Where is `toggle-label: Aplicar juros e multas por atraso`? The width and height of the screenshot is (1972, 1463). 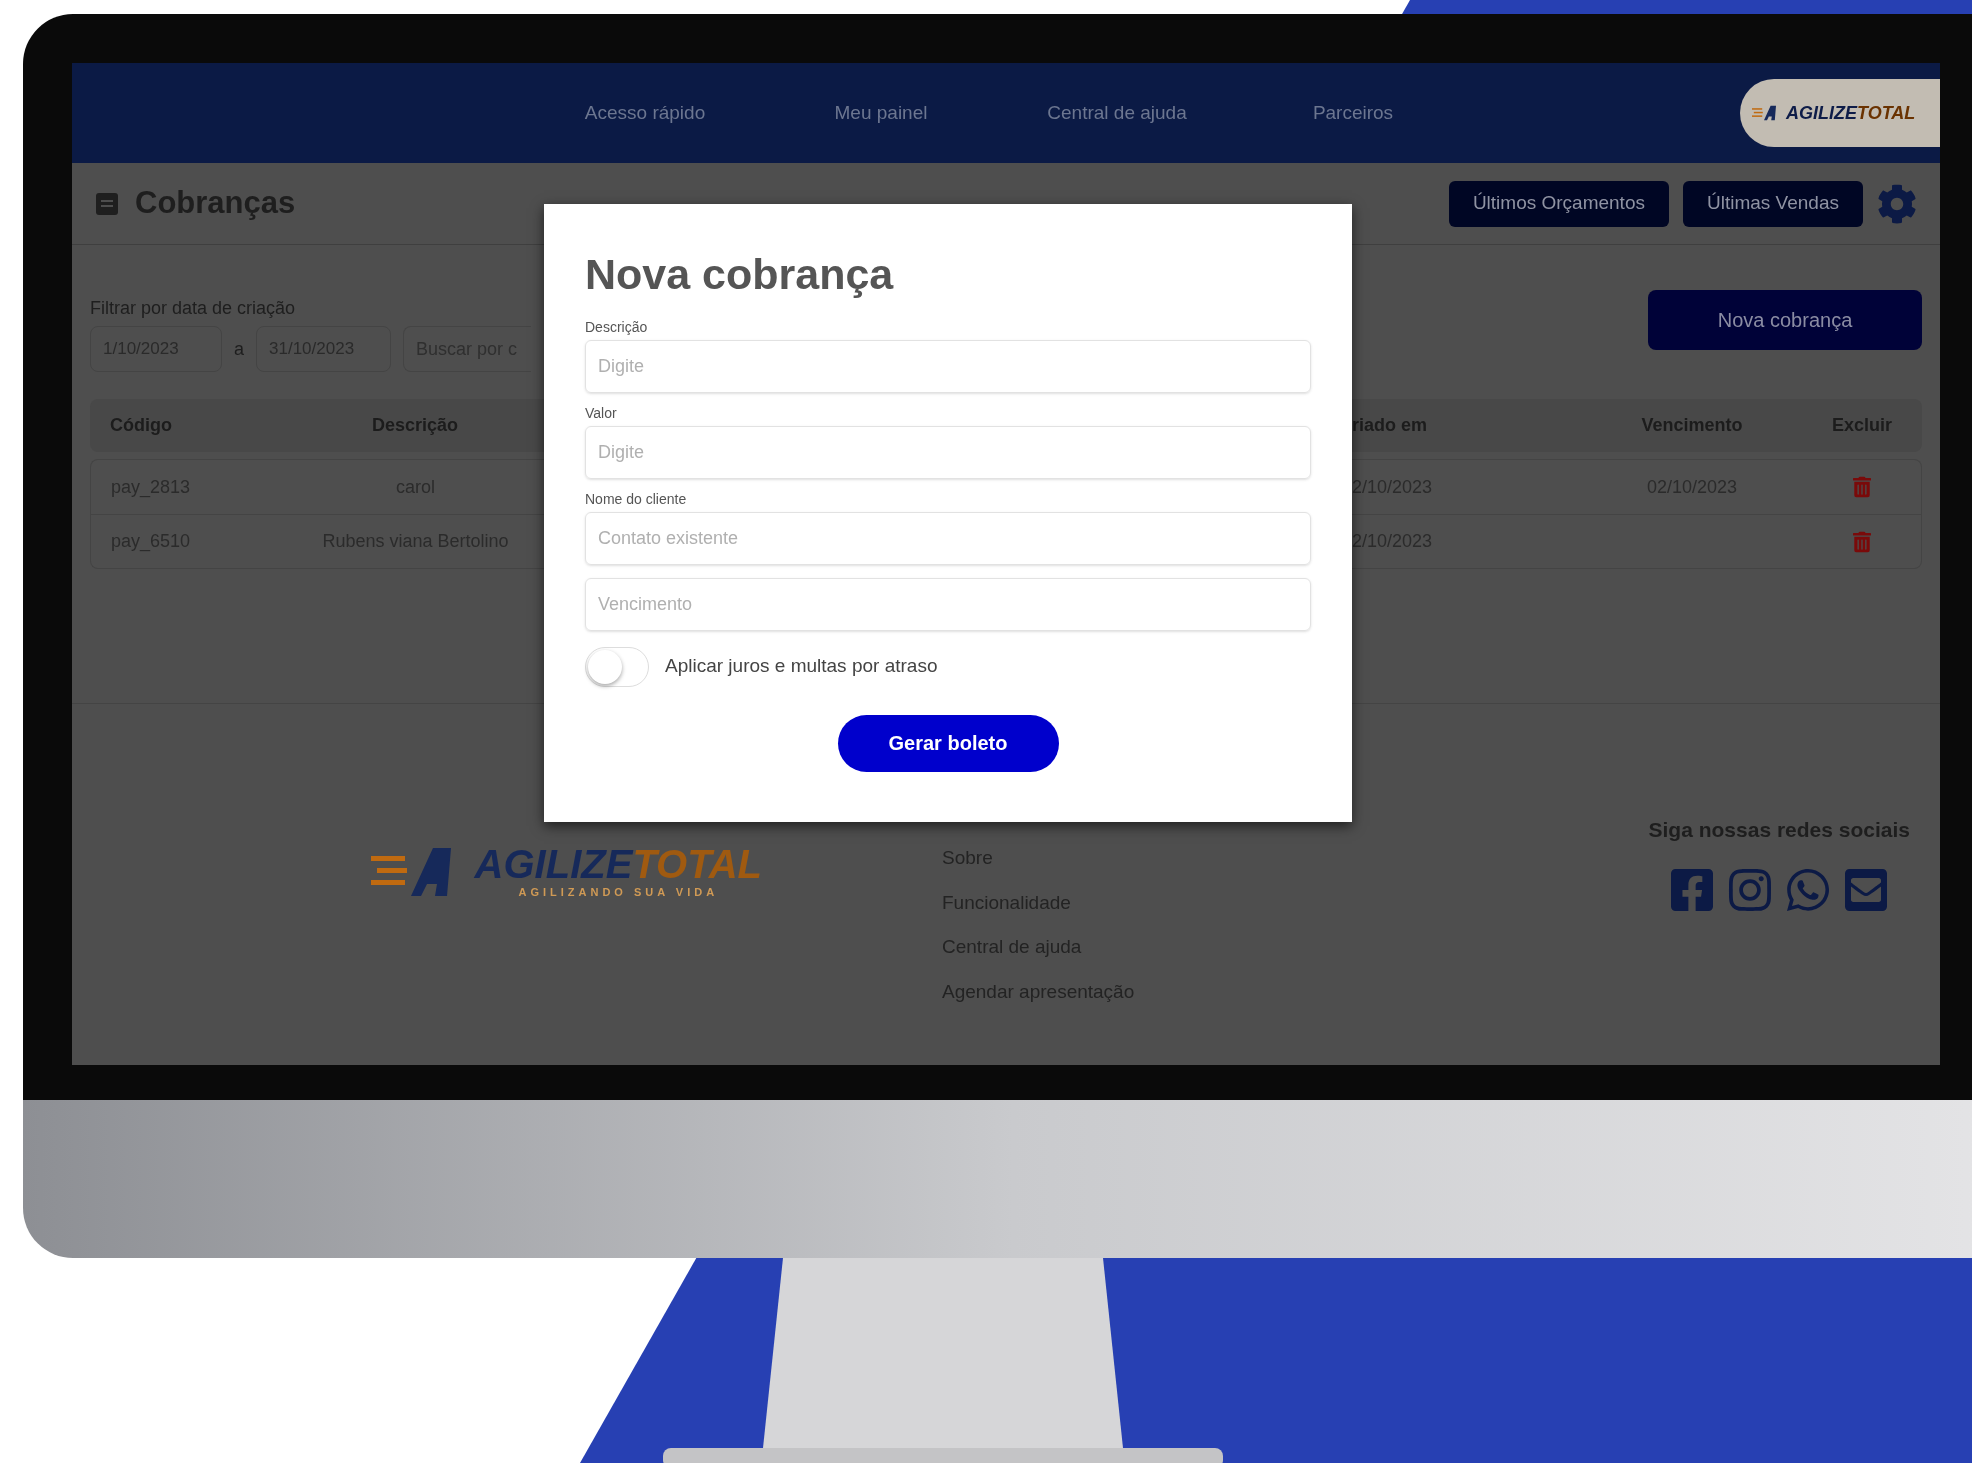
toggle-label: Aplicar juros e multas por atraso is located at coordinates (801, 666).